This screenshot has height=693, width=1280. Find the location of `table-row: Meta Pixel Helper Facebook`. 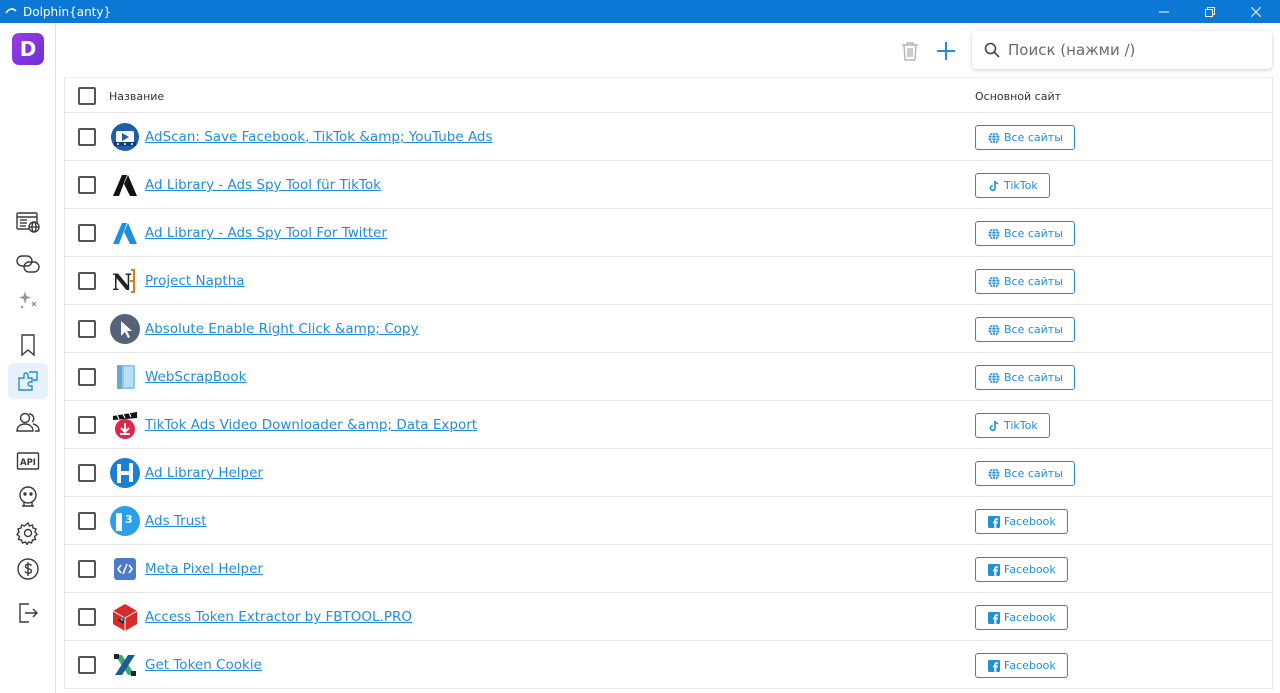

table-row: Meta Pixel Helper Facebook is located at coordinates (668, 569).